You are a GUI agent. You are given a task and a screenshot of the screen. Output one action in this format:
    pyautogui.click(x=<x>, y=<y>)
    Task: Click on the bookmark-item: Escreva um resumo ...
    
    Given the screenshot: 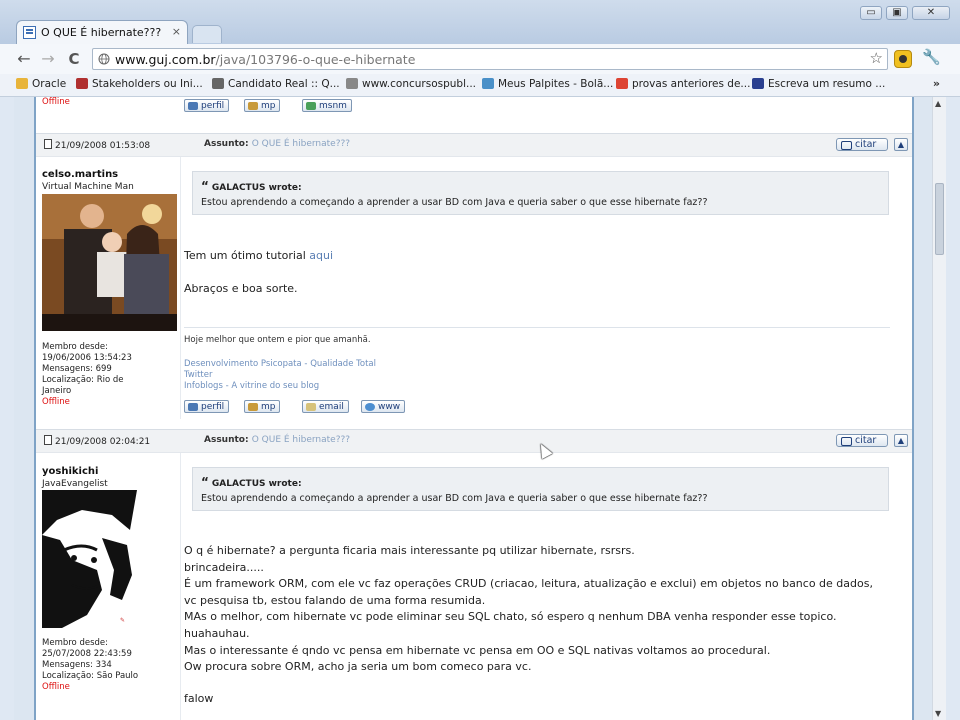 What is the action you would take?
    pyautogui.click(x=818, y=84)
    